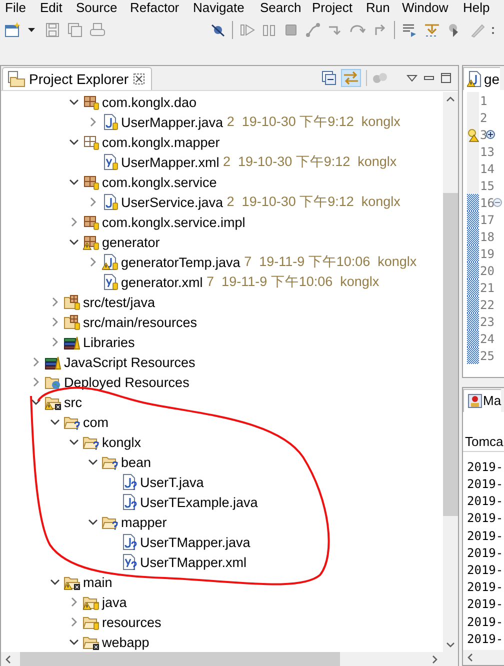  What do you see at coordinates (222, 502) in the screenshot?
I see `tree-item: UserTExample.java` at bounding box center [222, 502].